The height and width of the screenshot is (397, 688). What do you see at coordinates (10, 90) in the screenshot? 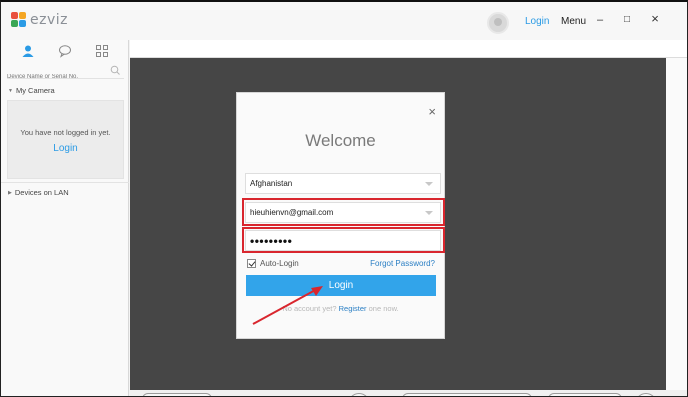
I see `caret-down-icon: ▼` at bounding box center [10, 90].